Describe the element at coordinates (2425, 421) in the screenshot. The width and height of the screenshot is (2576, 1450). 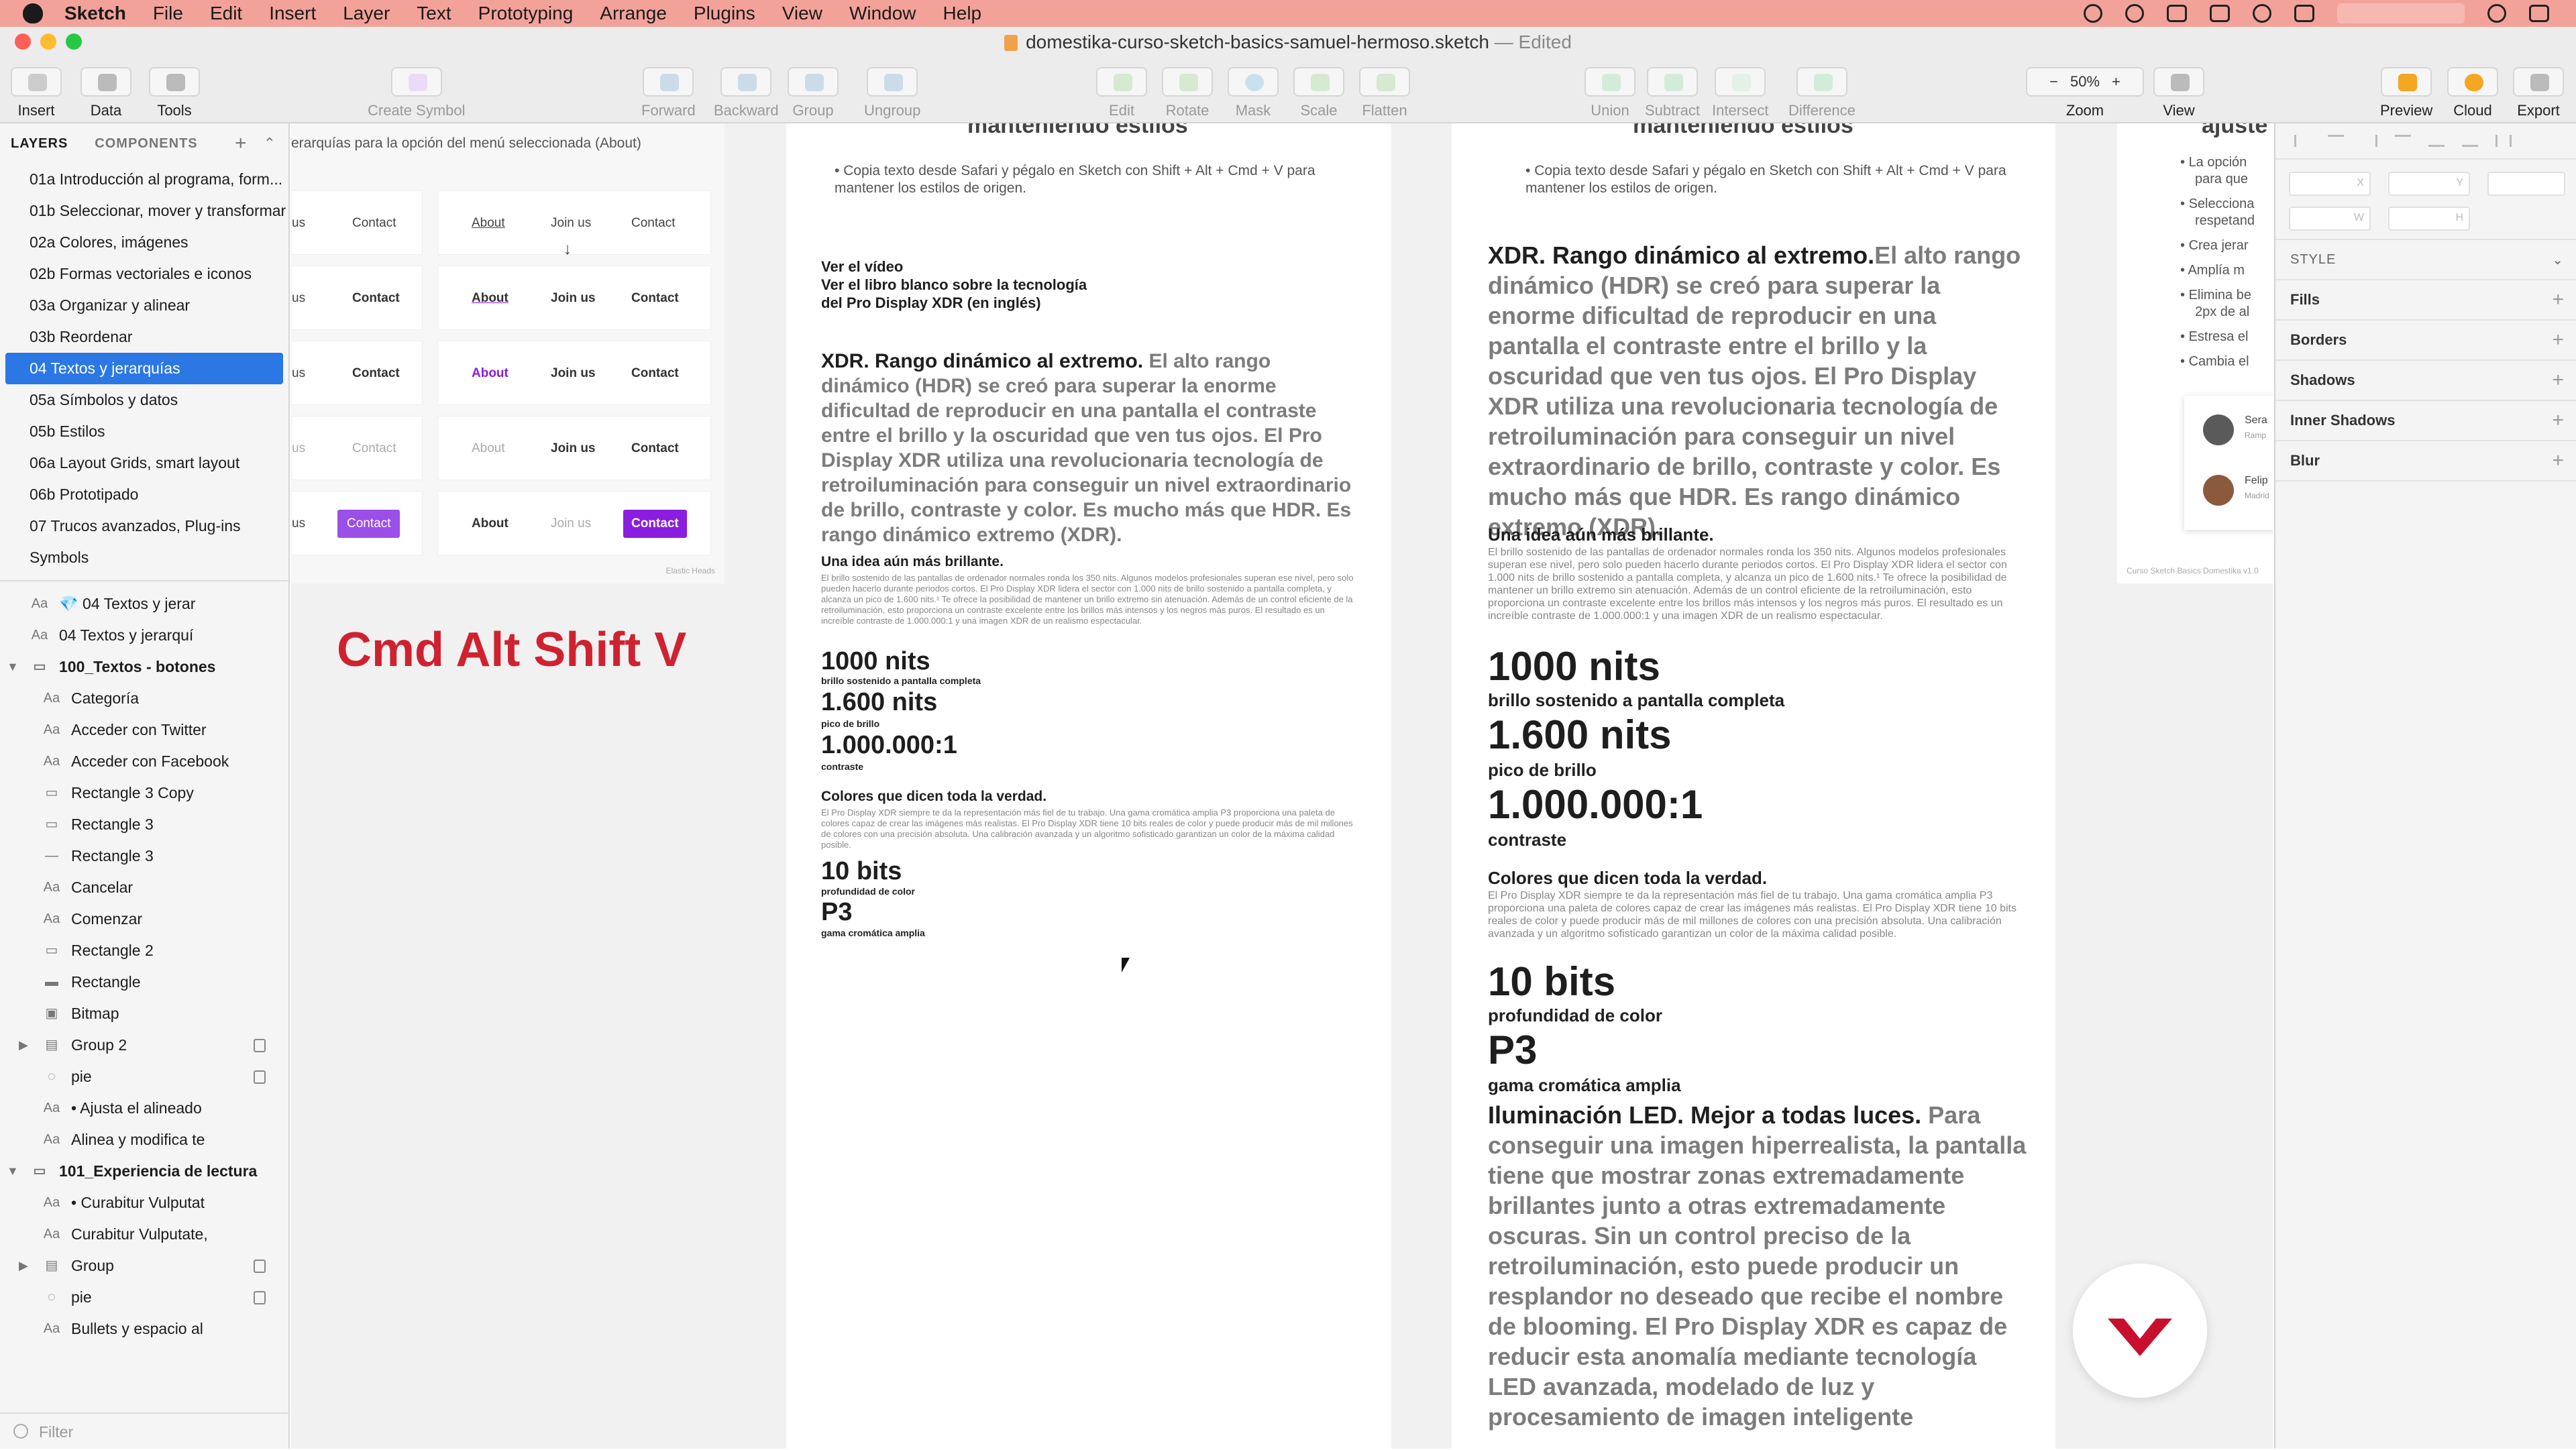
I see `inner-shadows-section: Inner Shadows +` at that location.